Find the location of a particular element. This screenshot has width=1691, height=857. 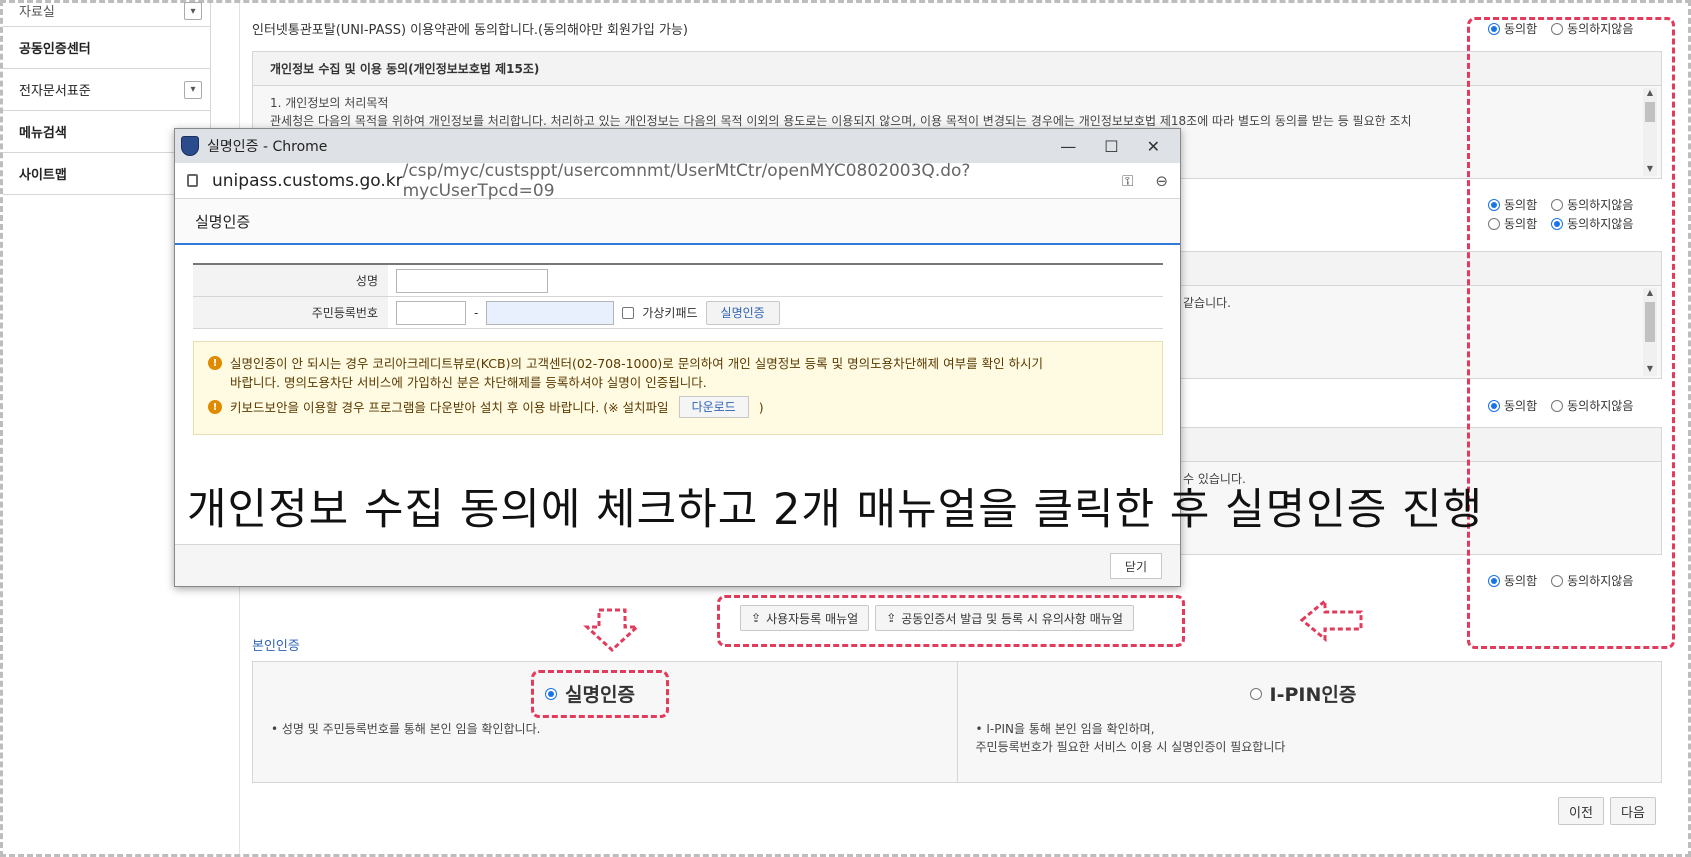

maximize-icon: ☐ is located at coordinates (1111, 146).